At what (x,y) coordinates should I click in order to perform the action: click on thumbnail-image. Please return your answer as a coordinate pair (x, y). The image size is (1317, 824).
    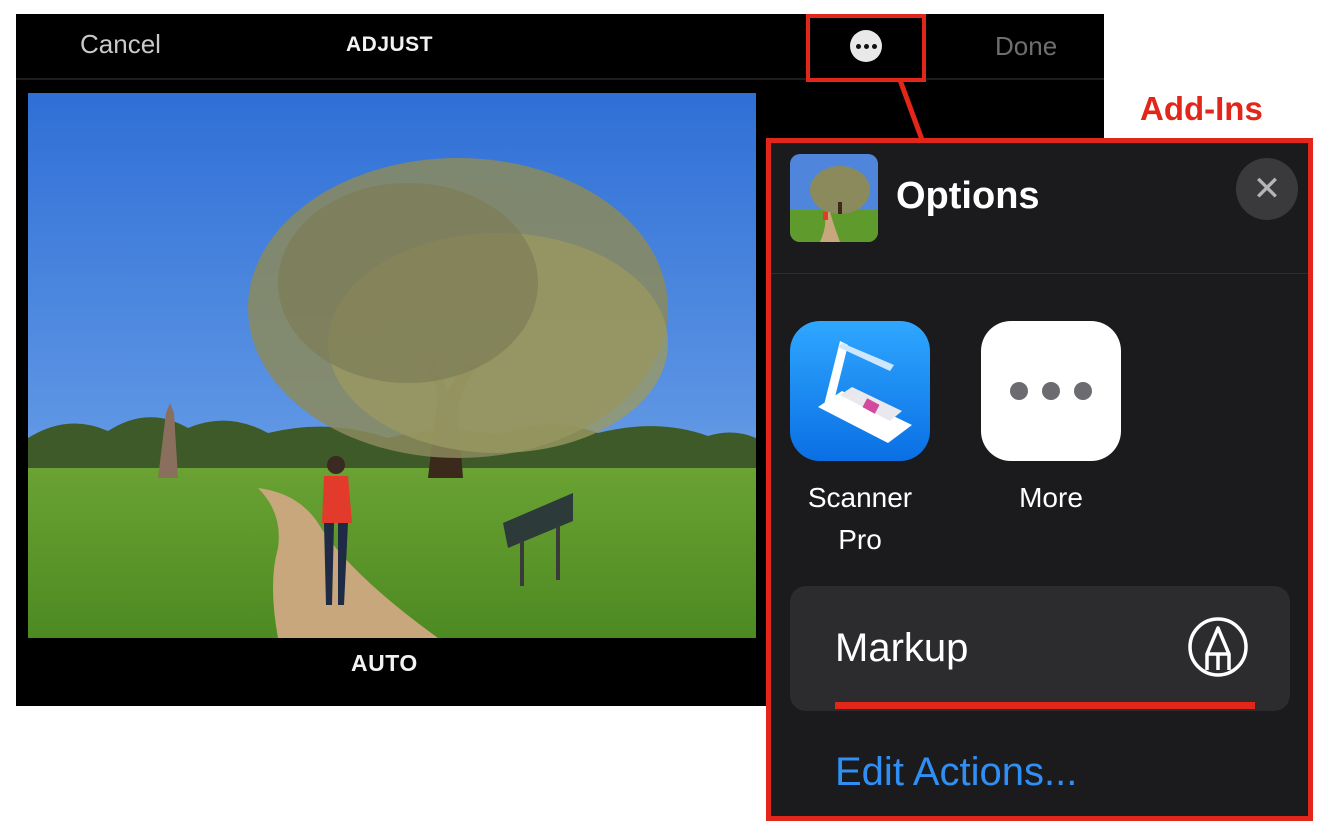
    Looking at the image, I should click on (834, 198).